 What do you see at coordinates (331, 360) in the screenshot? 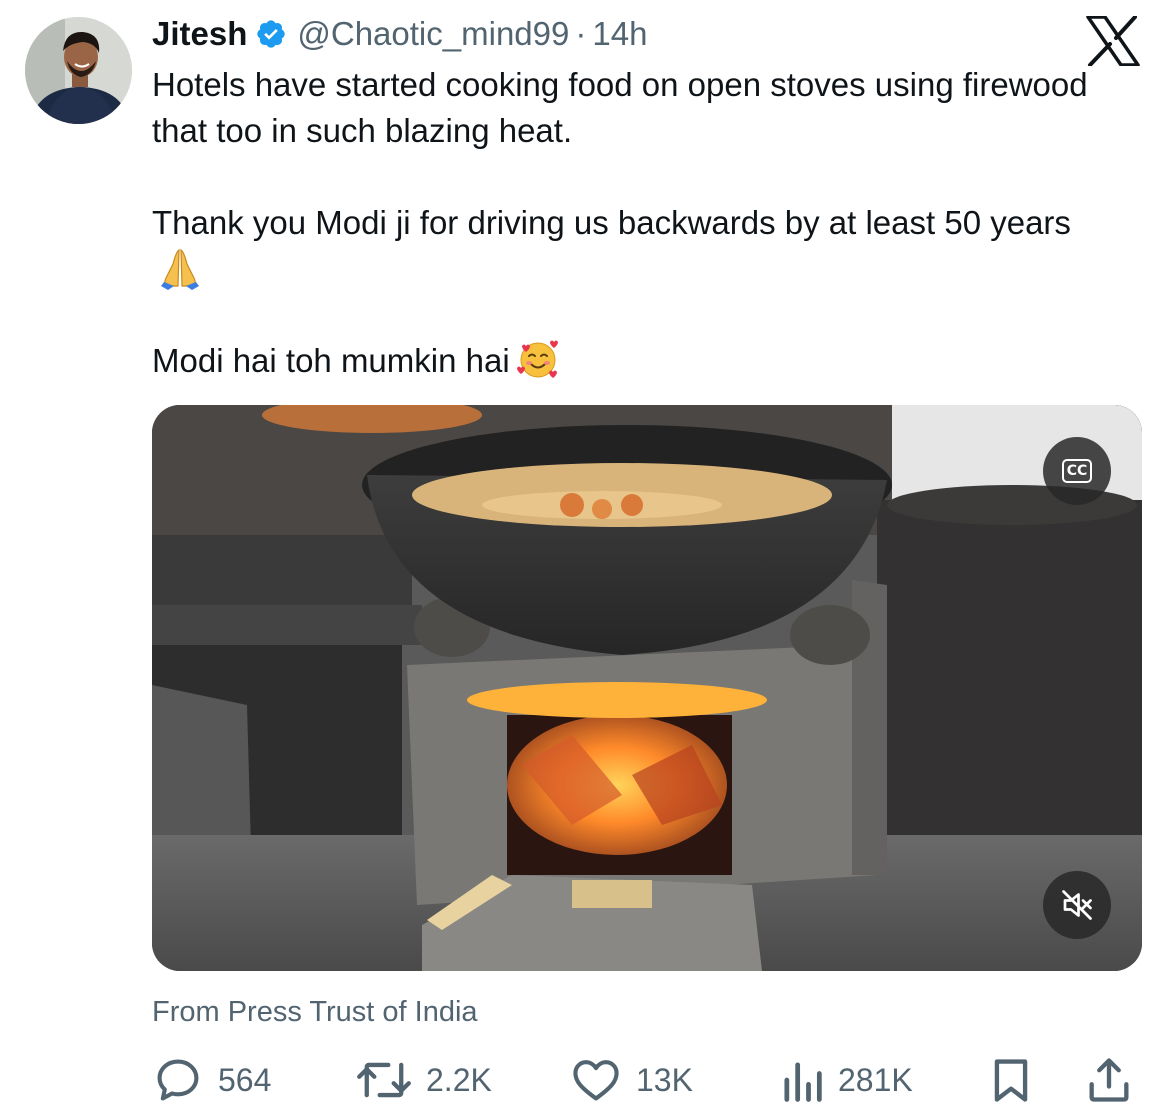
I see `tweet-paragraph-3-text: Modi hai toh mumkin hai` at bounding box center [331, 360].